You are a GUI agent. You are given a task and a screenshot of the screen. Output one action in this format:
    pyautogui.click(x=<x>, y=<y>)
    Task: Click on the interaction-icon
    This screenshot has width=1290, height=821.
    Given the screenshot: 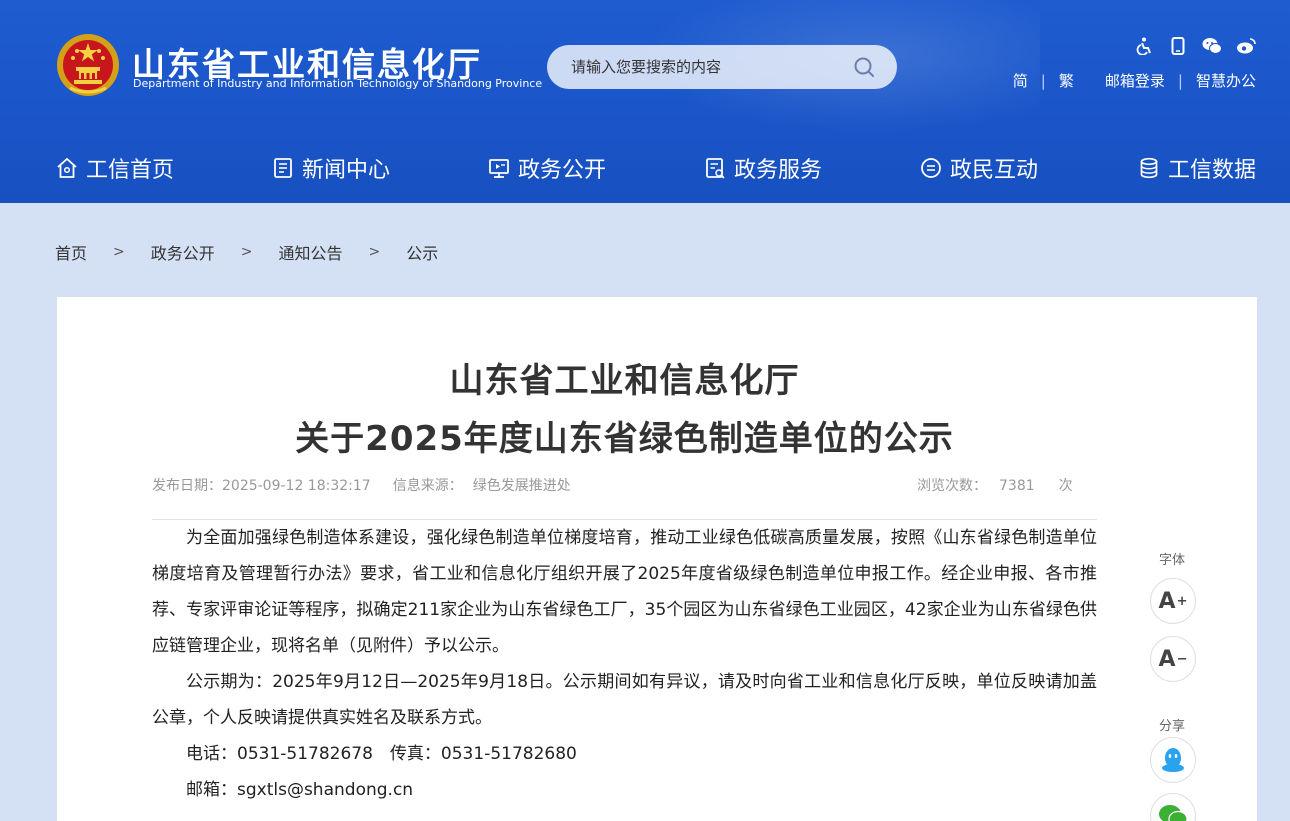 What is the action you would take?
    pyautogui.click(x=931, y=168)
    